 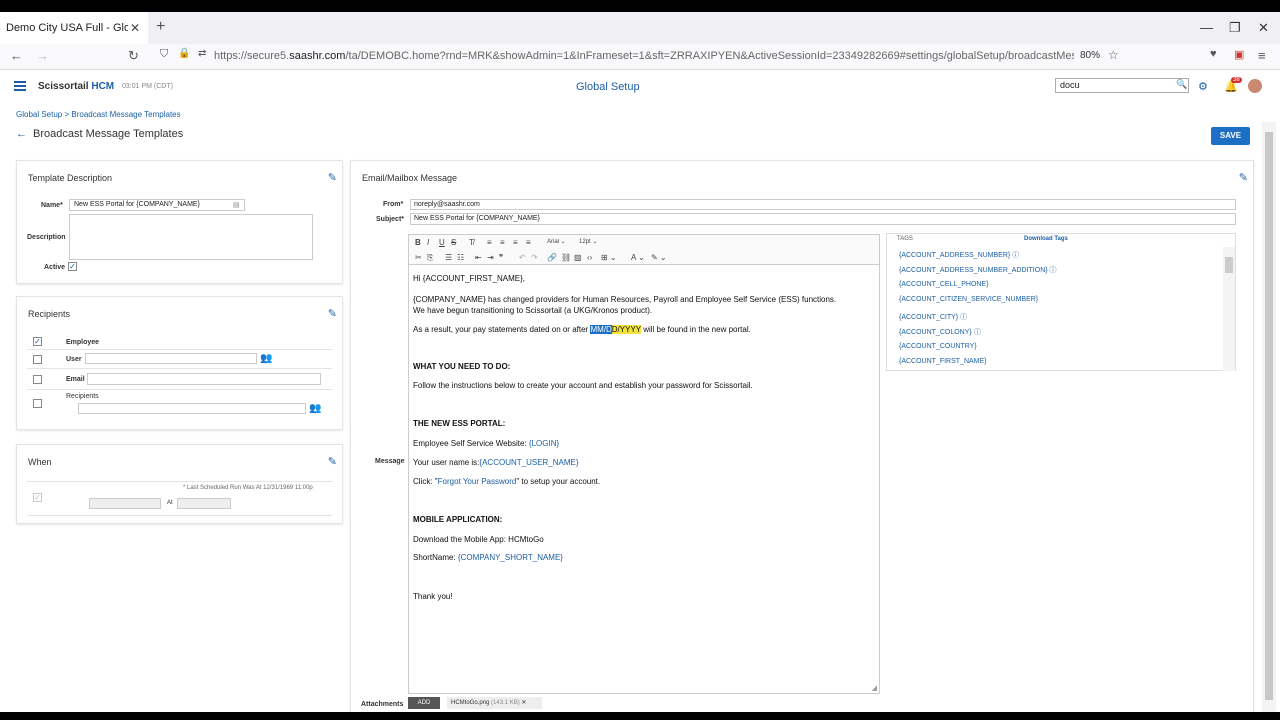 What do you see at coordinates (1206, 27) in the screenshot?
I see `minimize-icon: —` at bounding box center [1206, 27].